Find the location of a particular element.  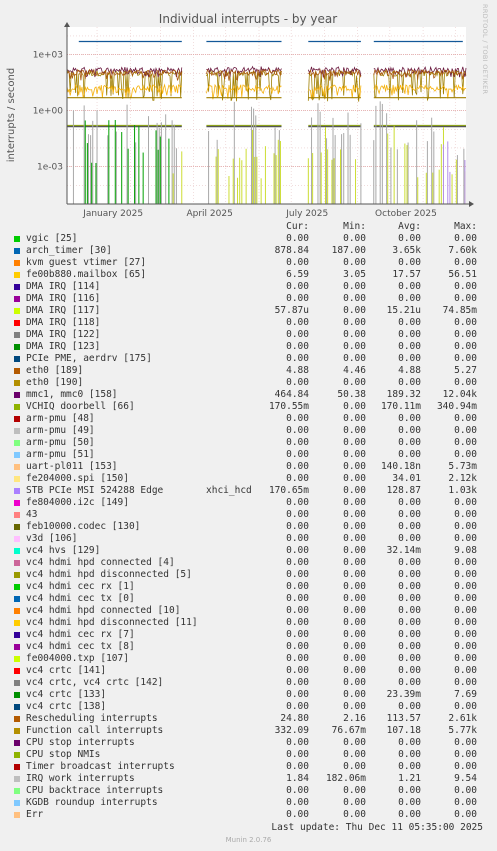

chart-title: Individual interrupts - by year is located at coordinates (248, 19).